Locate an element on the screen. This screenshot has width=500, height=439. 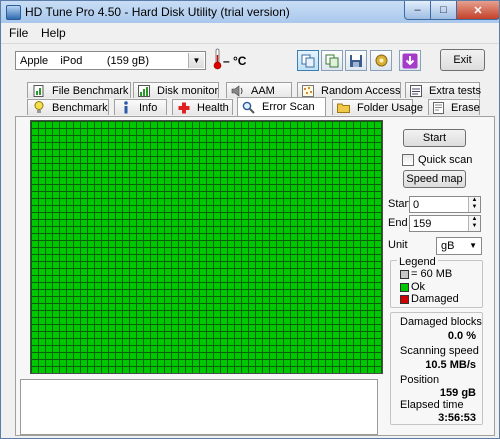
legend-ok: Ok is located at coordinates (418, 287).